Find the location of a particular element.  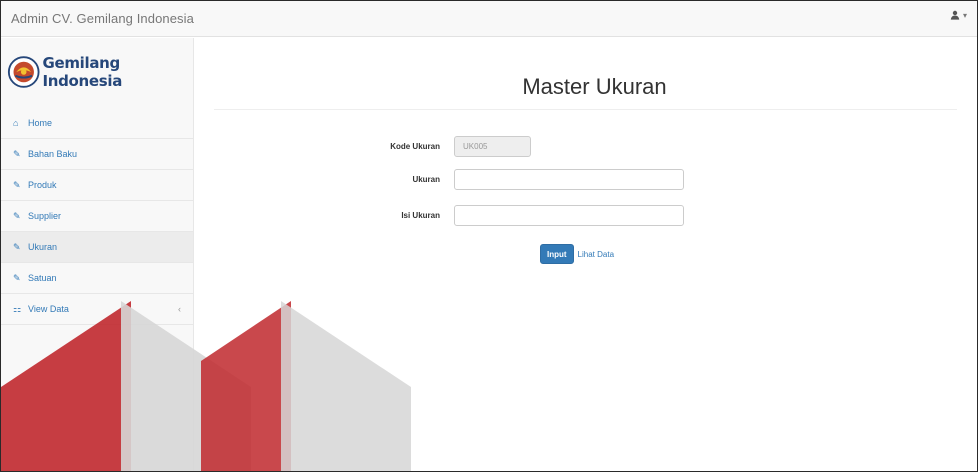

user-icon is located at coordinates (955, 15).